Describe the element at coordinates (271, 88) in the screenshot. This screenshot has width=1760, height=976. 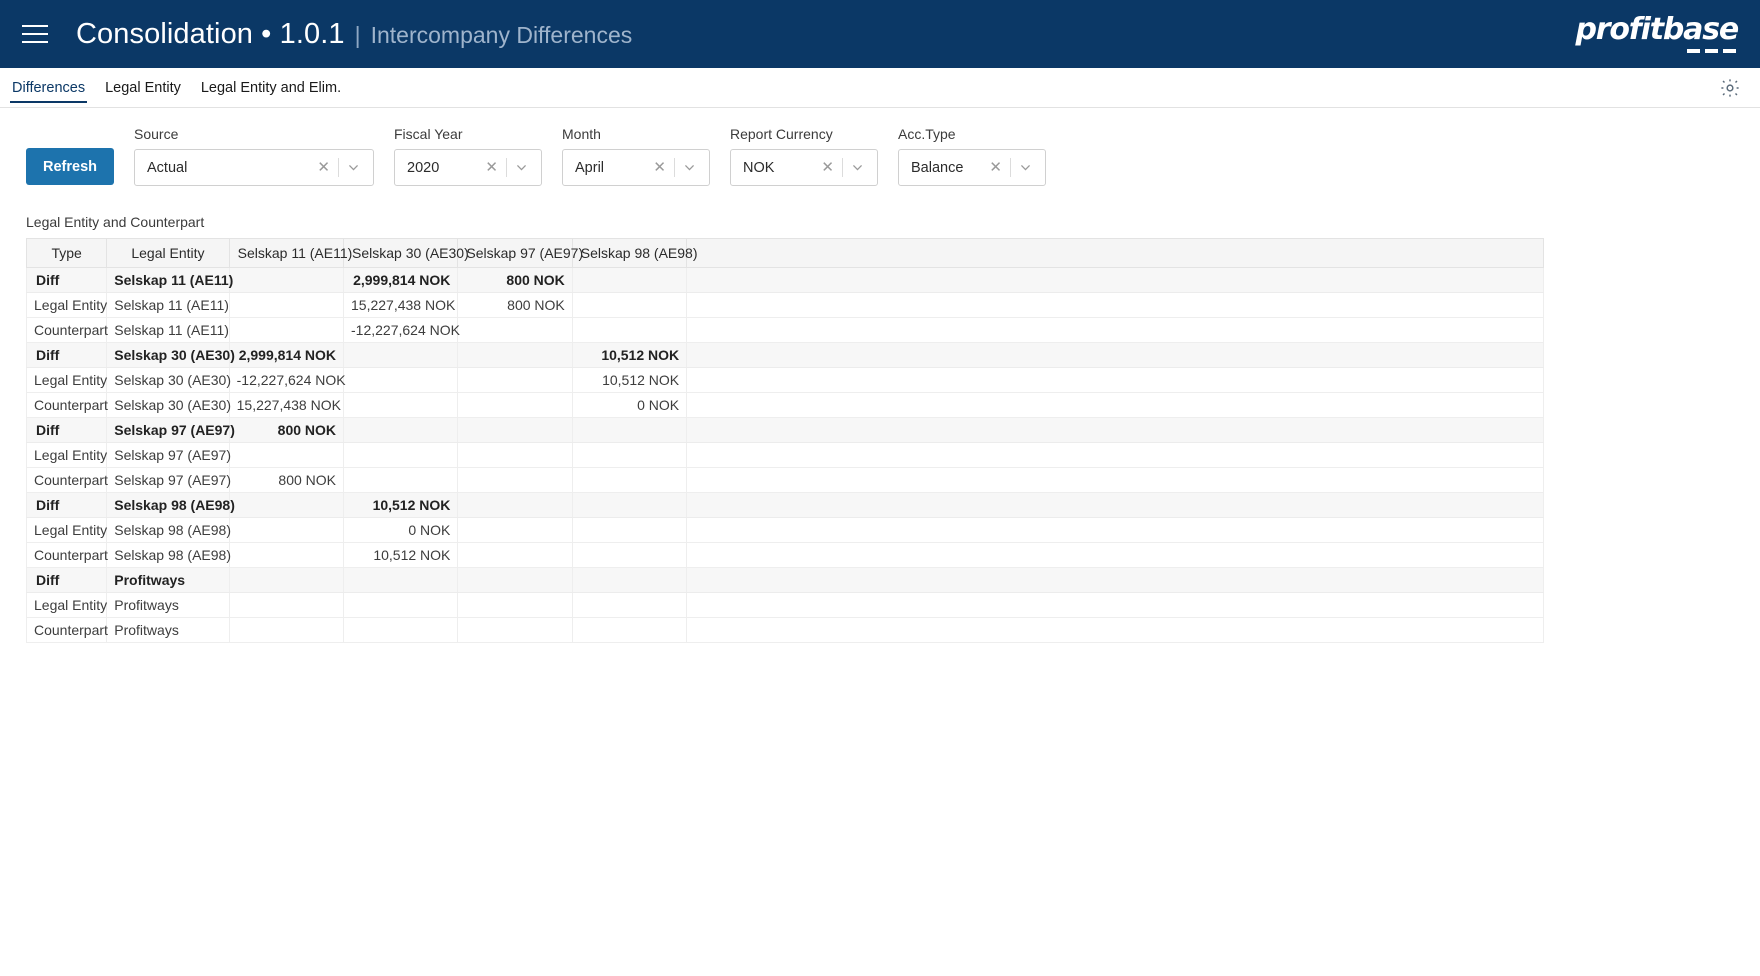
I see `tab-legal-entity-and-elim: Legal Entity and Elim.` at that location.